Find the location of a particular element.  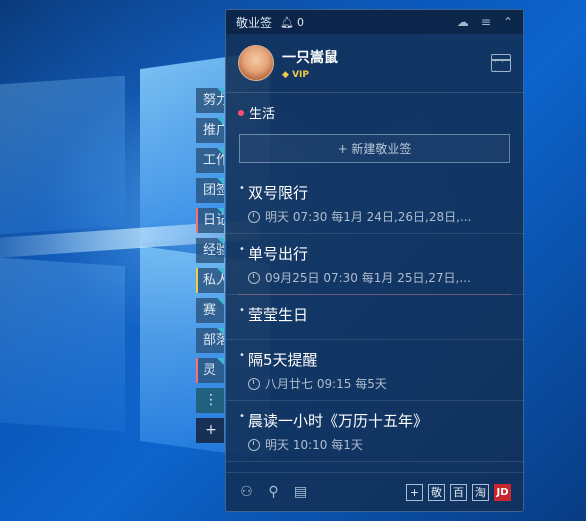

side-tab-label: 私人 is located at coordinates (213, 280).